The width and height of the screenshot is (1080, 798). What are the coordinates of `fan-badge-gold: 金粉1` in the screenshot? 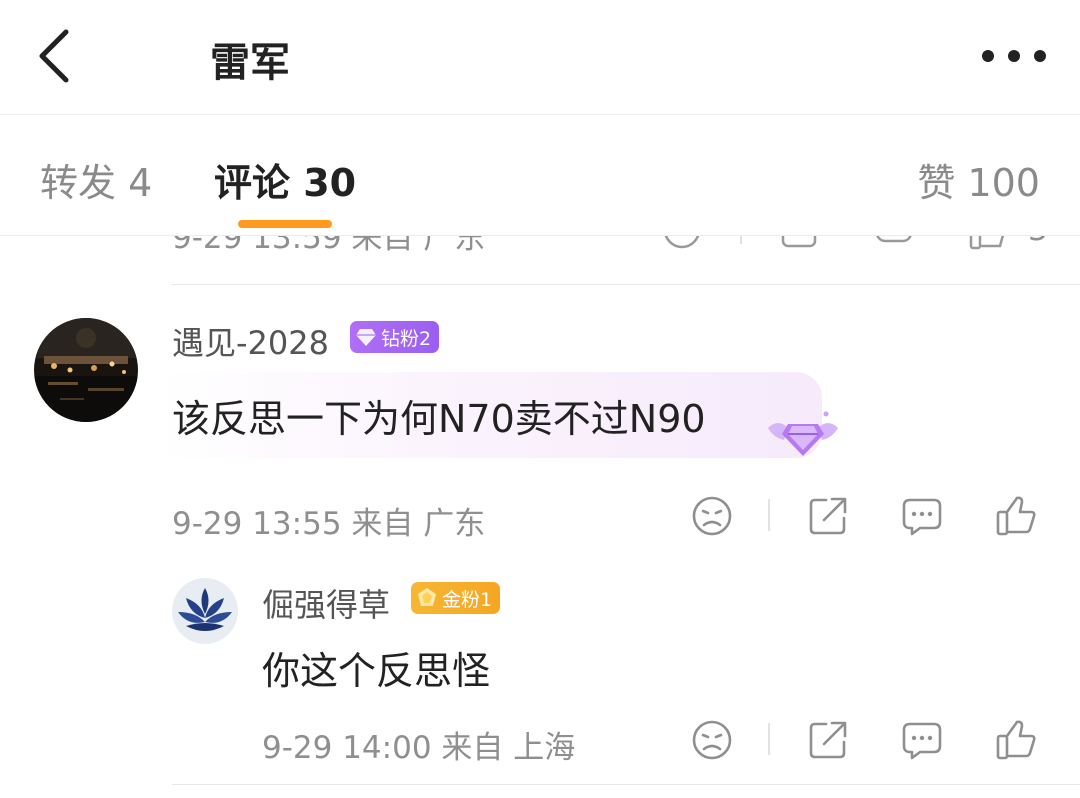 It's located at (456, 598).